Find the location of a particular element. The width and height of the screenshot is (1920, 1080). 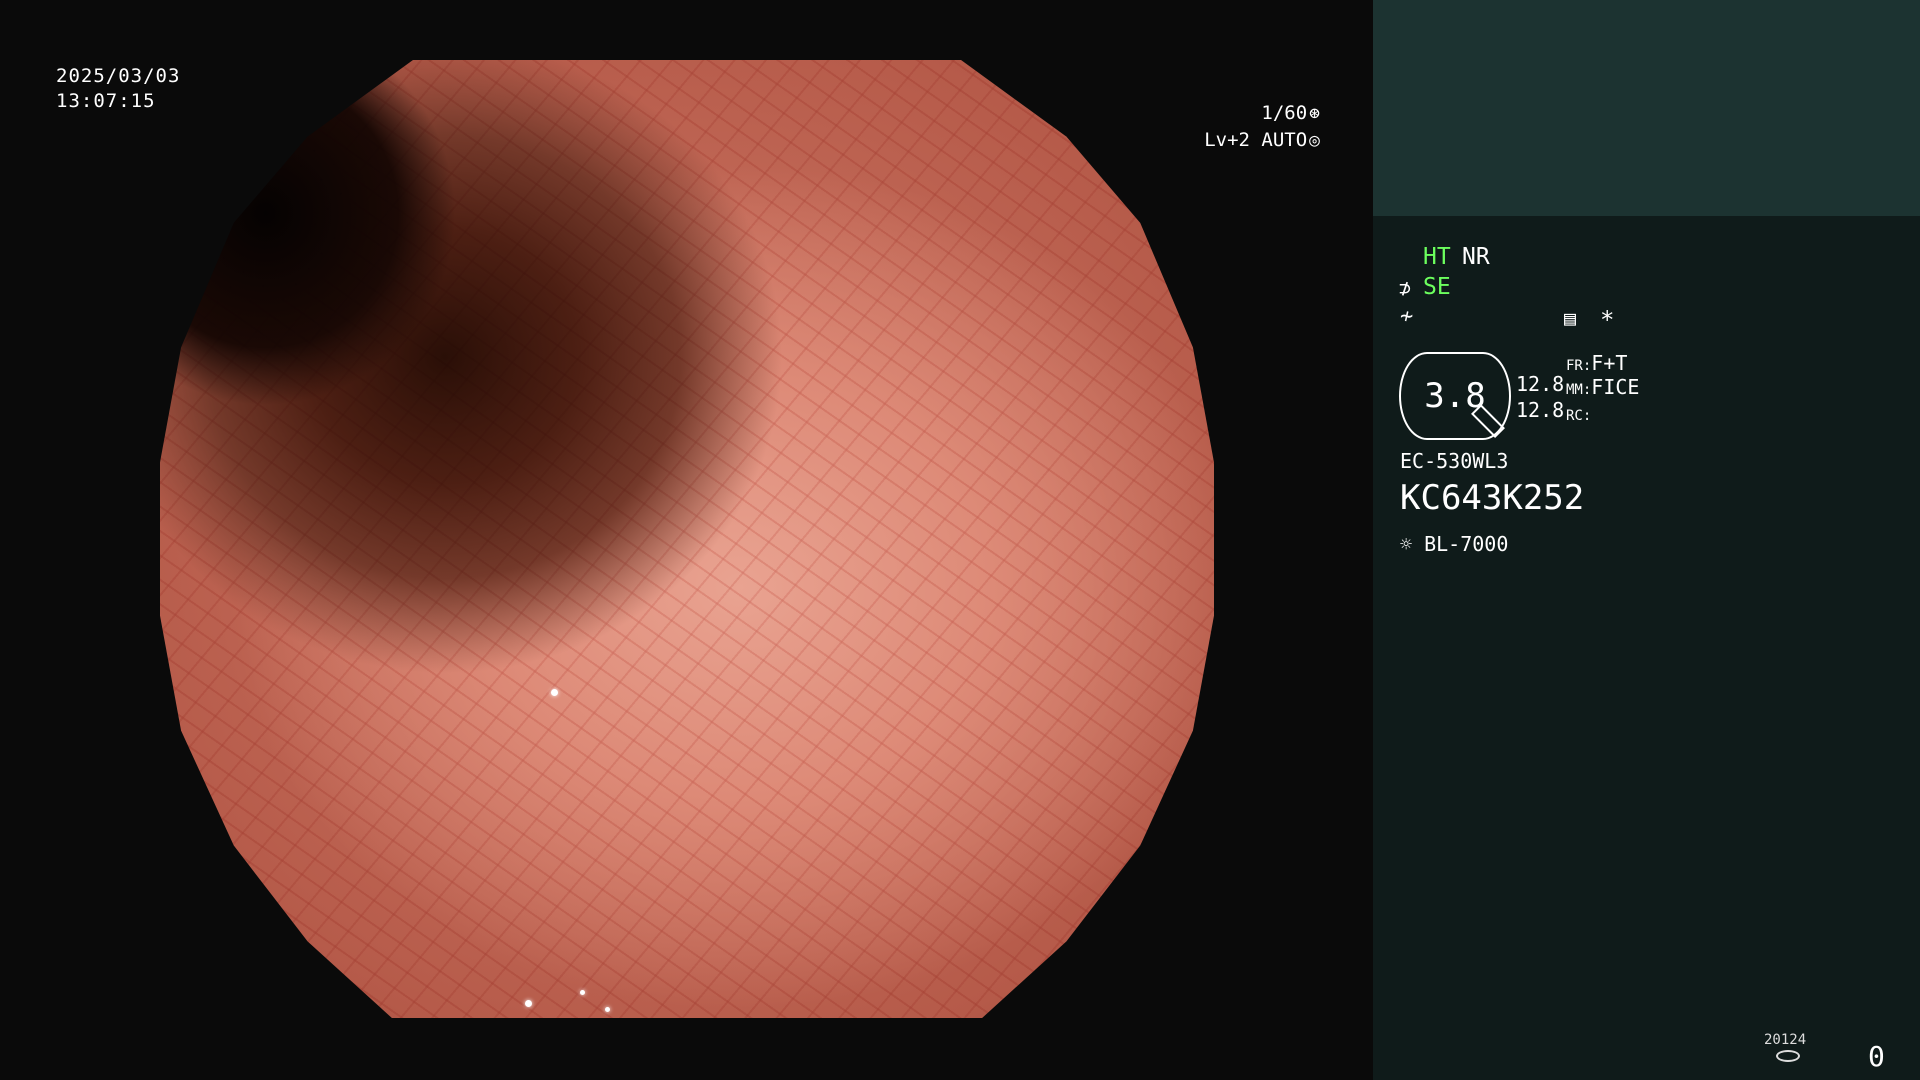

rc-row: RC: is located at coordinates (1578, 413).